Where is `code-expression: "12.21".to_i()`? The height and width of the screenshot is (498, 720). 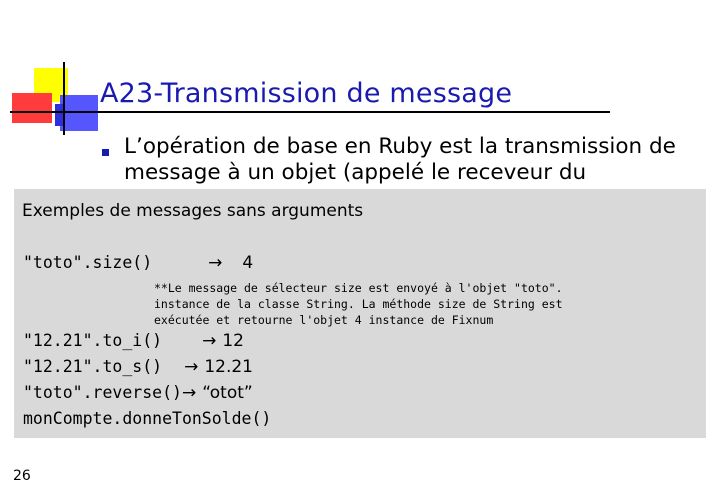
code-expression: "12.21".to_i() is located at coordinates (93, 340).